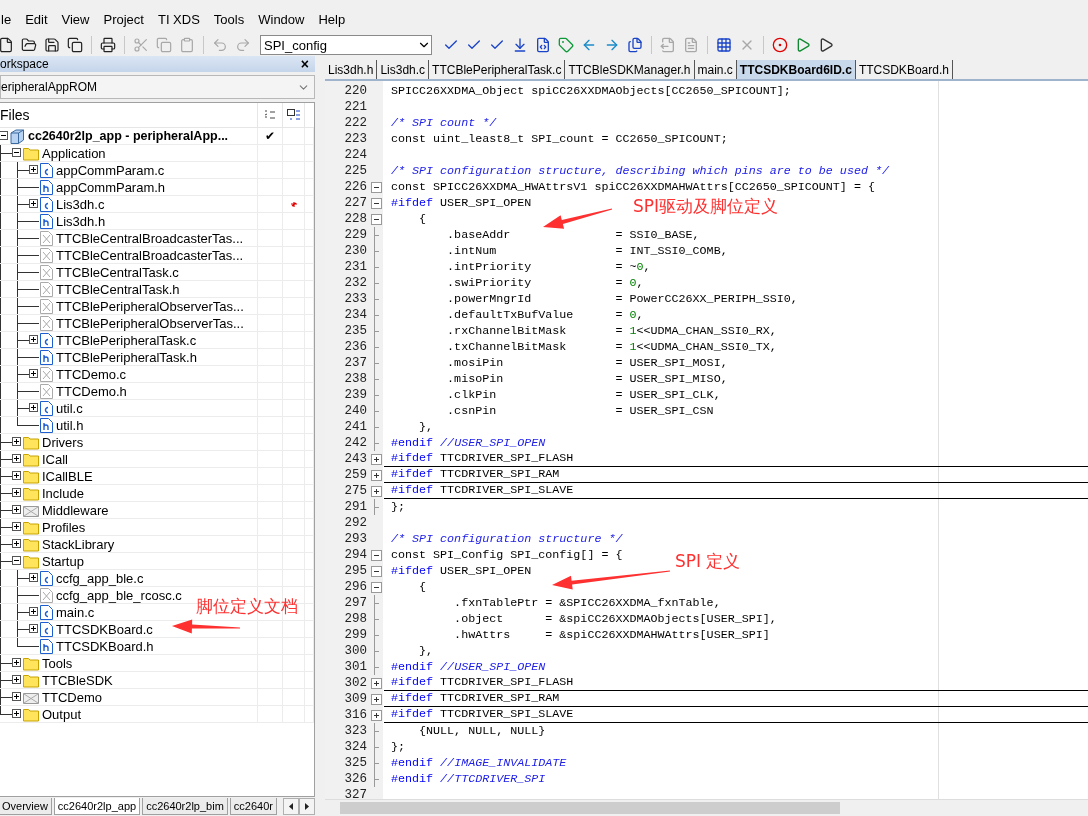  I want to click on tree-item: TTCDemo.h, so click(91, 391).